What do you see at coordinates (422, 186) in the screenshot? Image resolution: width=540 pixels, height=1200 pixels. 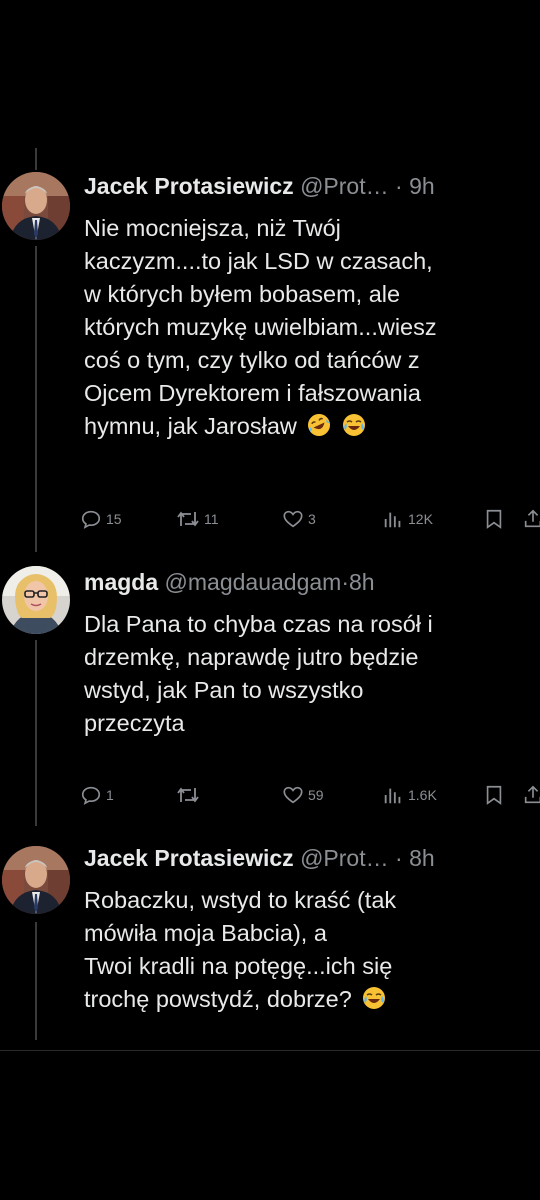 I see `timestamp: 9h` at bounding box center [422, 186].